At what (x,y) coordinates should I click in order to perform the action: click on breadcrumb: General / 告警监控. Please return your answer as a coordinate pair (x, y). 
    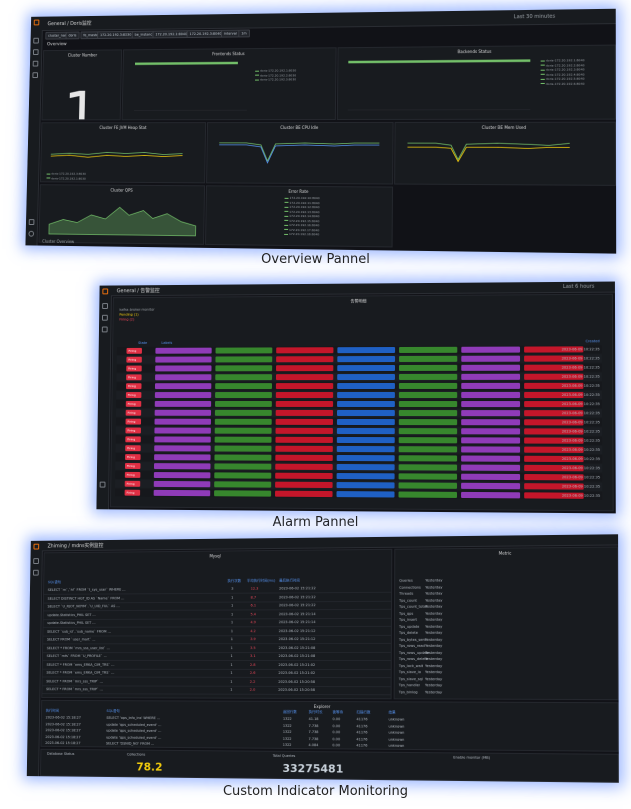
    Looking at the image, I should click on (138, 290).